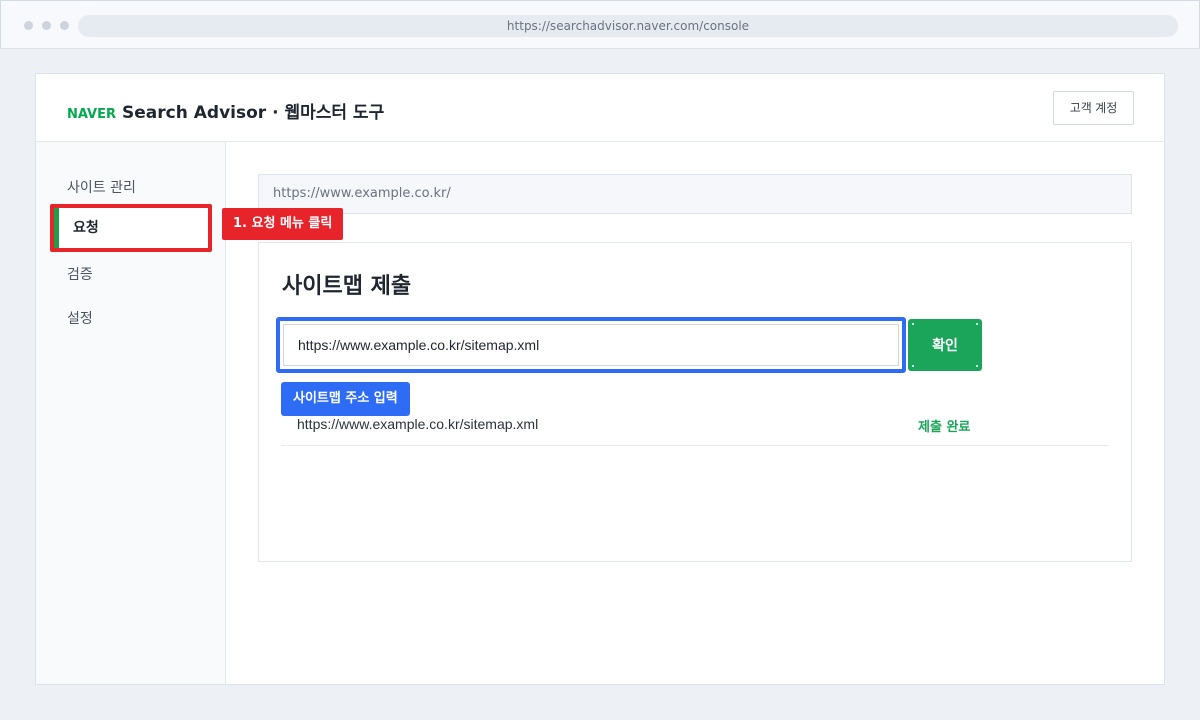  What do you see at coordinates (345, 399) in the screenshot?
I see `input-hint-callout: 사이트맵 주소 입력` at bounding box center [345, 399].